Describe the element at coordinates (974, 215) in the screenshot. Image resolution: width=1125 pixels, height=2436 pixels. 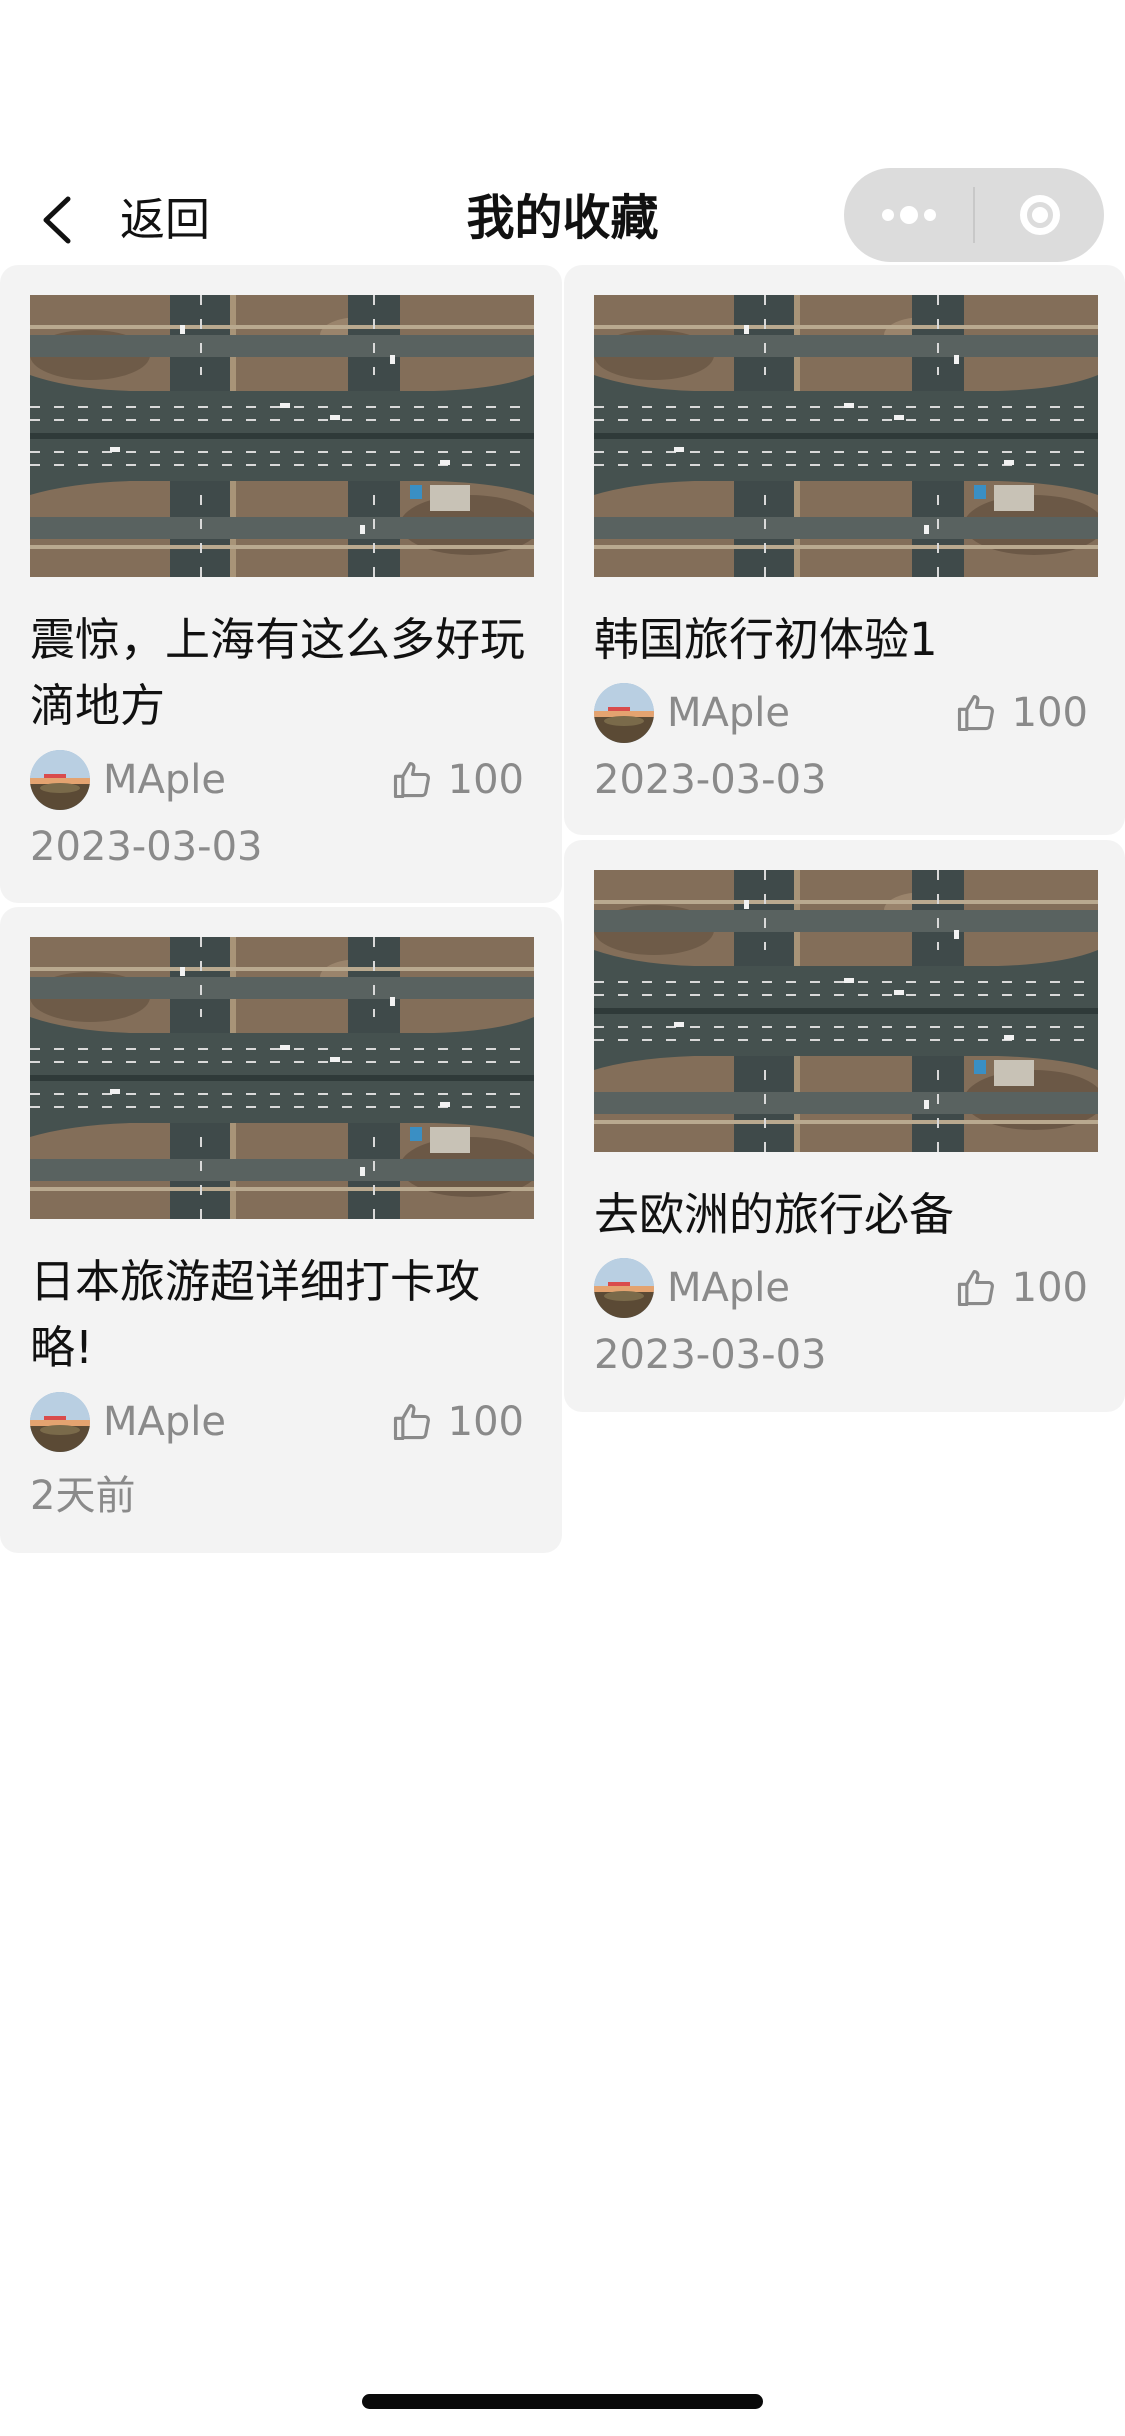
I see `miniprogram-capsule` at that location.